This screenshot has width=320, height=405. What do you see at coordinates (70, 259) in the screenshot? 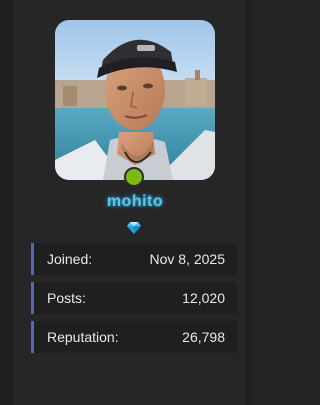
I see `stat-label: Joined:` at bounding box center [70, 259].